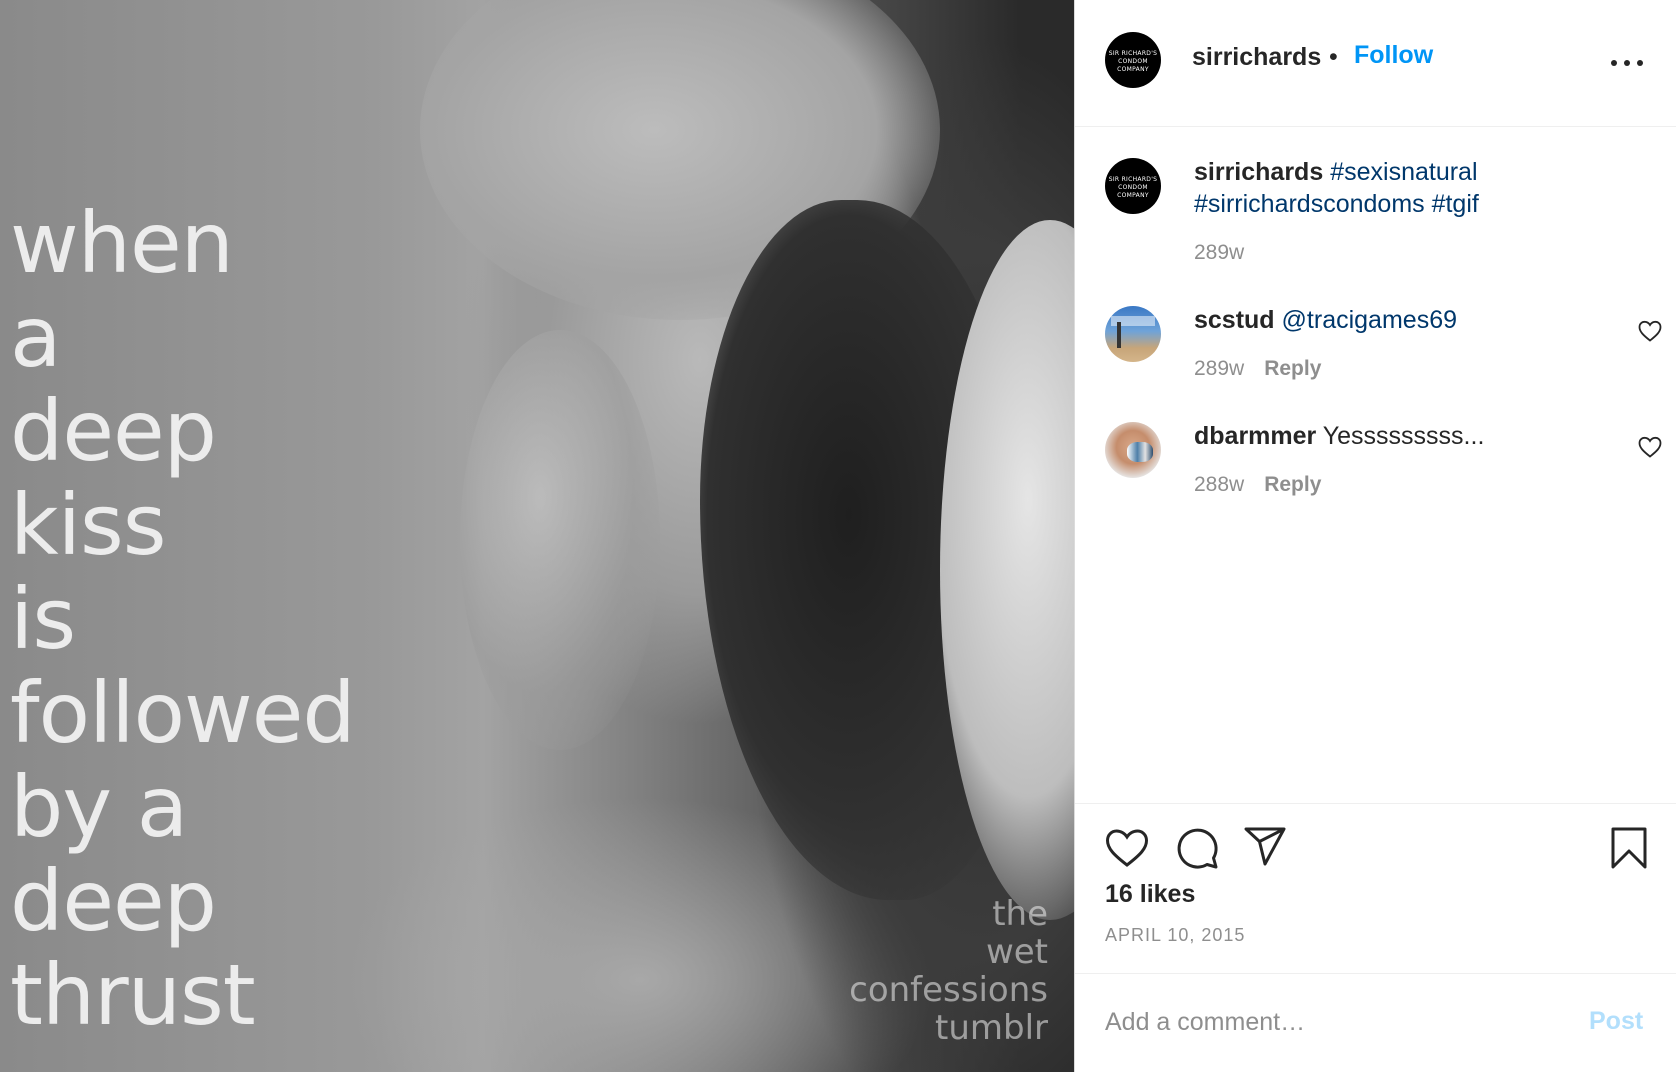 The height and width of the screenshot is (1072, 1676). I want to click on comment-username: dbarmmer, so click(1255, 436).